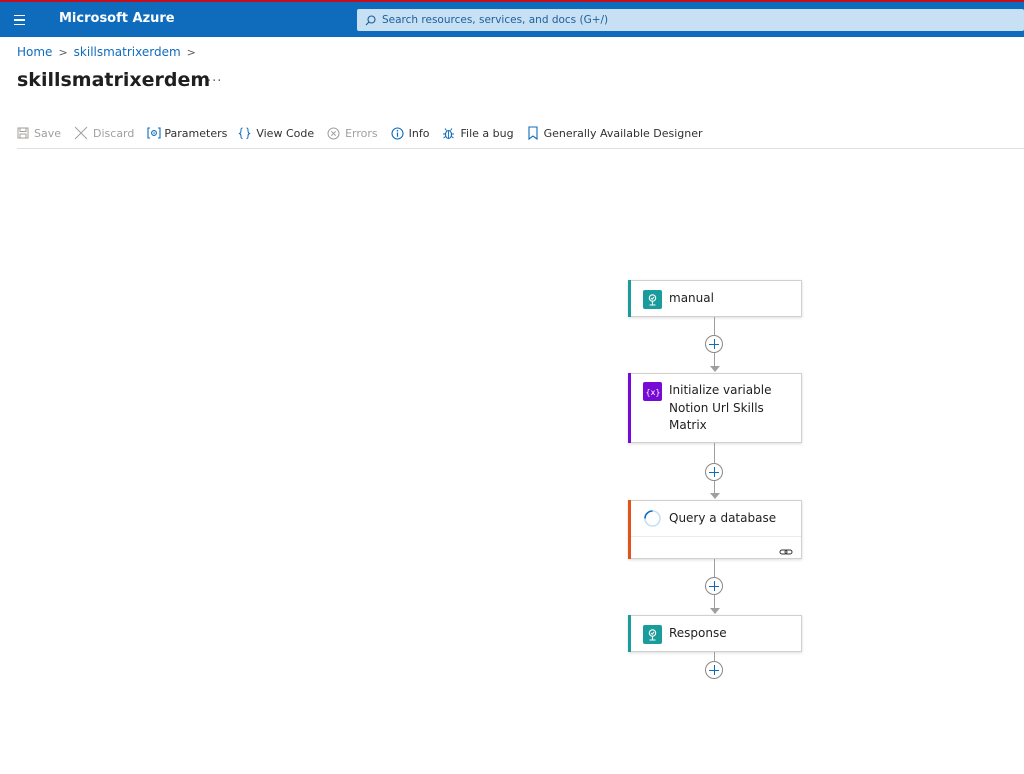 Image resolution: width=1024 pixels, height=774 pixels. What do you see at coordinates (361, 133) in the screenshot?
I see `errors-label: Errors` at bounding box center [361, 133].